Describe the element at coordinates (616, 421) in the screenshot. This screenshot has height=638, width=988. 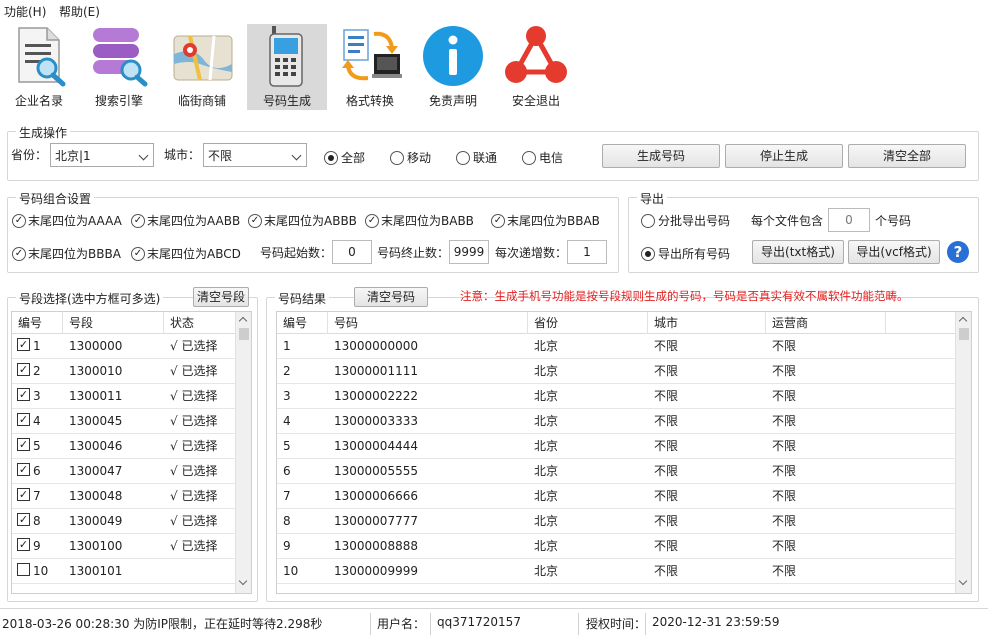
I see `table-row: 4 13000003333 北京 不限 不限` at that location.